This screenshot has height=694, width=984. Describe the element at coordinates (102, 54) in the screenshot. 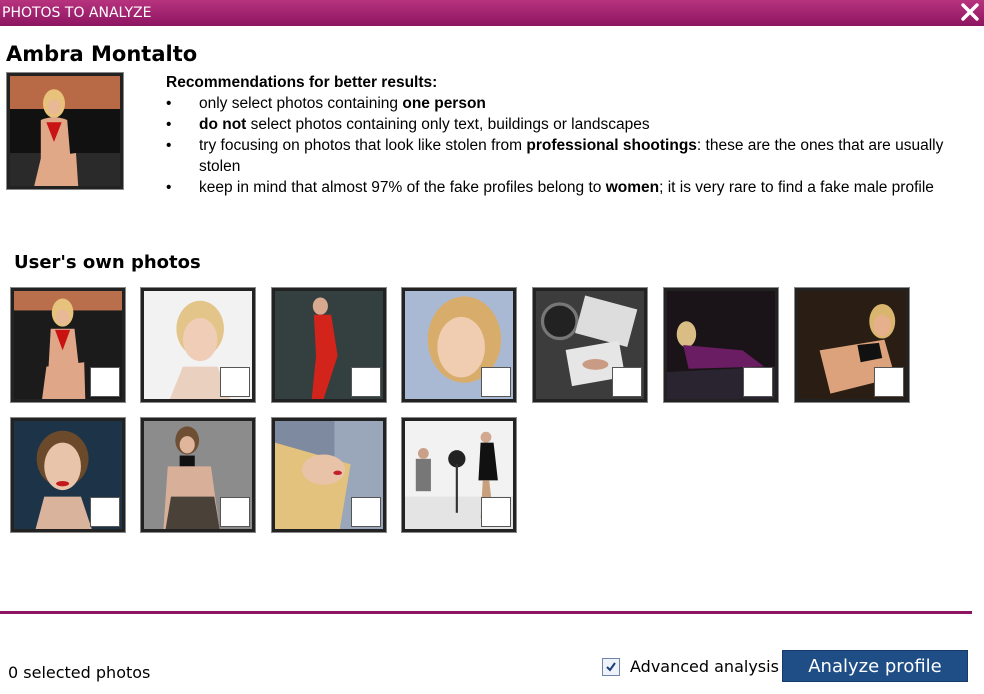

I see `profile-name: Ambra Montalto` at that location.